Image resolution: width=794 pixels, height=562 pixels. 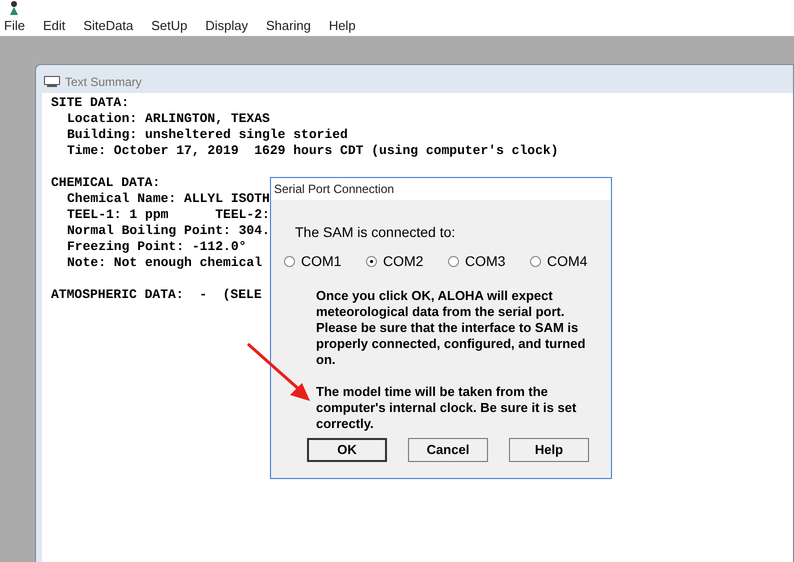 What do you see at coordinates (451, 328) in the screenshot?
I see `info-paragraph: Once you click OK, ALOHA will expect meteorological data from the serial port. Please be sure that the interface to SAM is properly connected, configured, and turned on.` at bounding box center [451, 328].